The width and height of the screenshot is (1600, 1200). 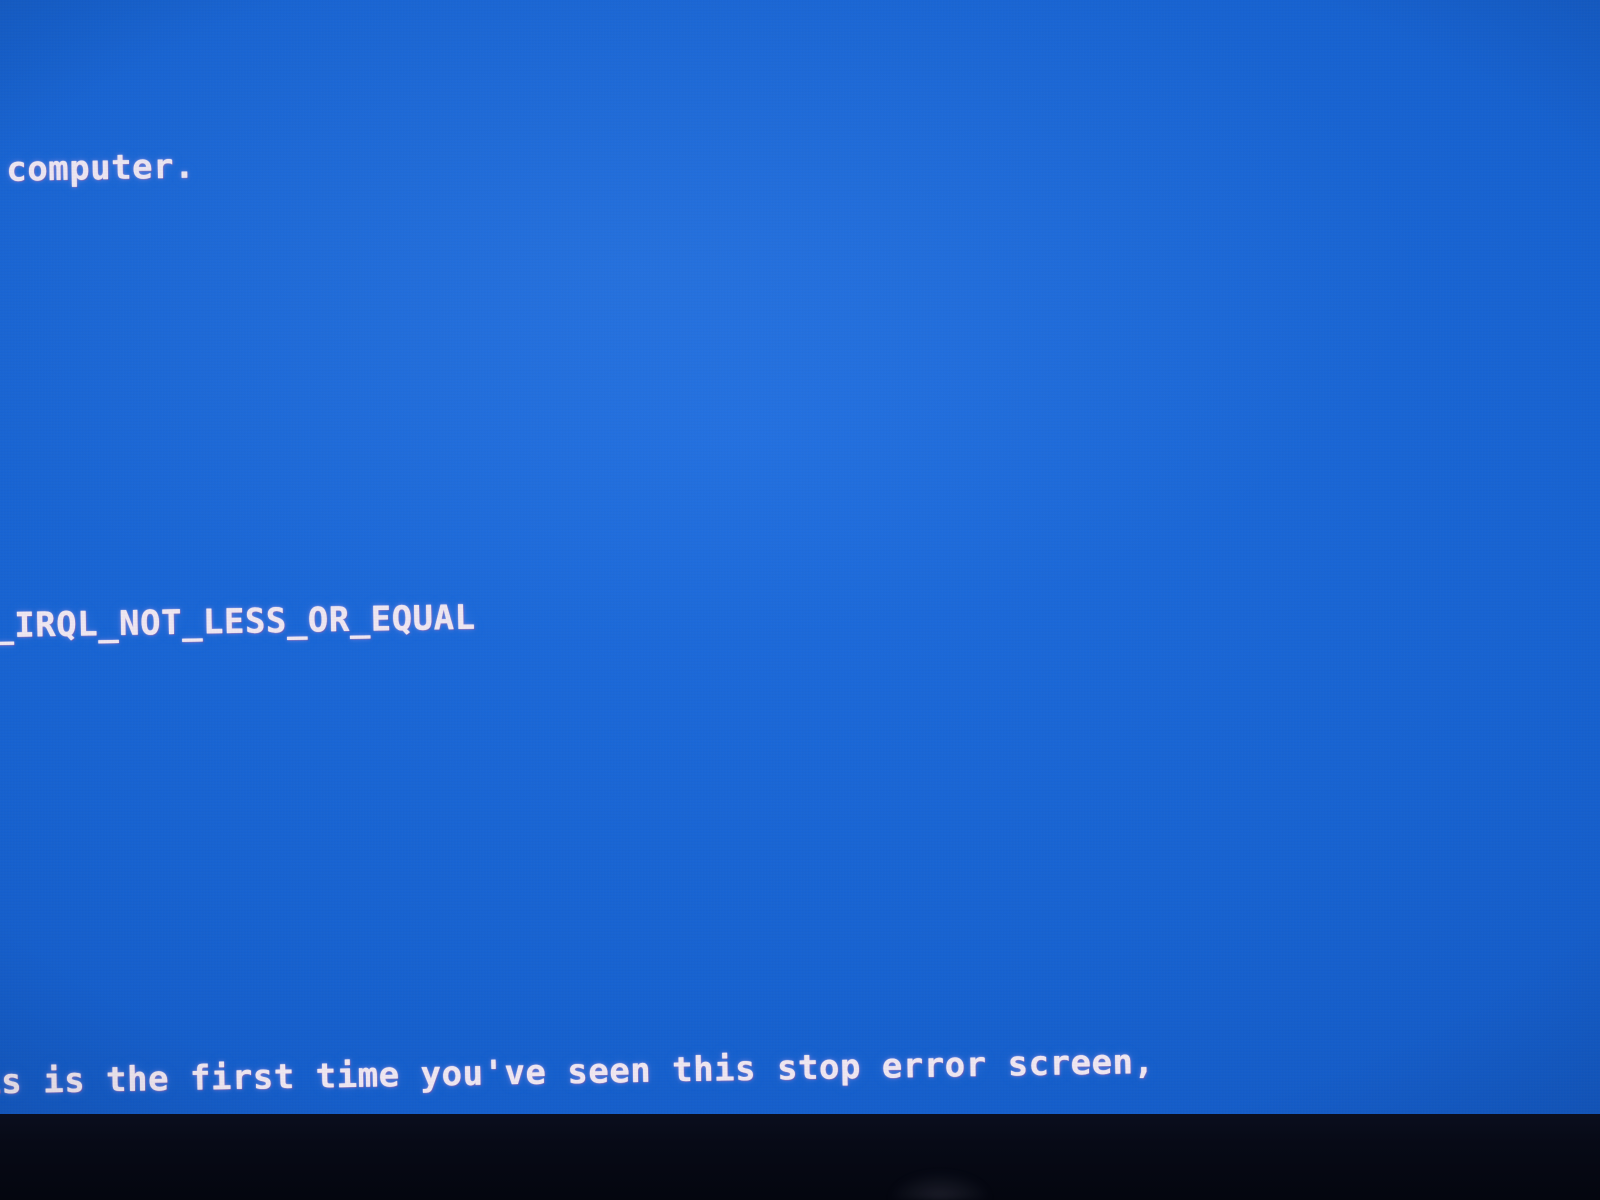 What do you see at coordinates (238, 622) in the screenshot?
I see `bsod-error-code-text: IVER_IRQL_NOT_LESS_OR_EQUAL` at bounding box center [238, 622].